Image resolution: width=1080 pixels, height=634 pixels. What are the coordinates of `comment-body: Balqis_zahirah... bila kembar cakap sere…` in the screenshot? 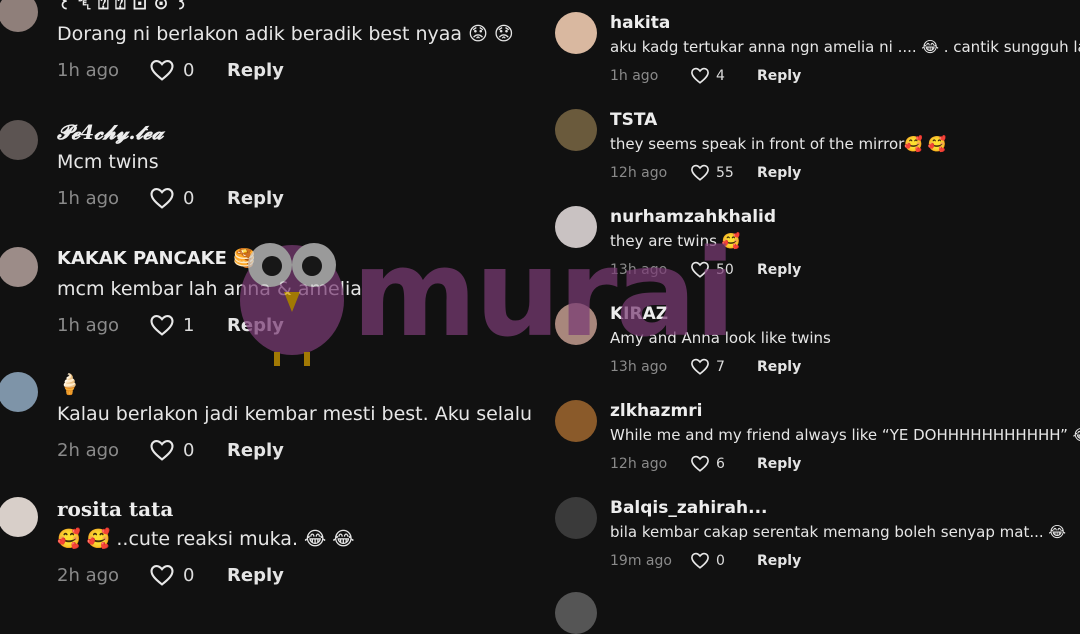 It's located at (845, 533).